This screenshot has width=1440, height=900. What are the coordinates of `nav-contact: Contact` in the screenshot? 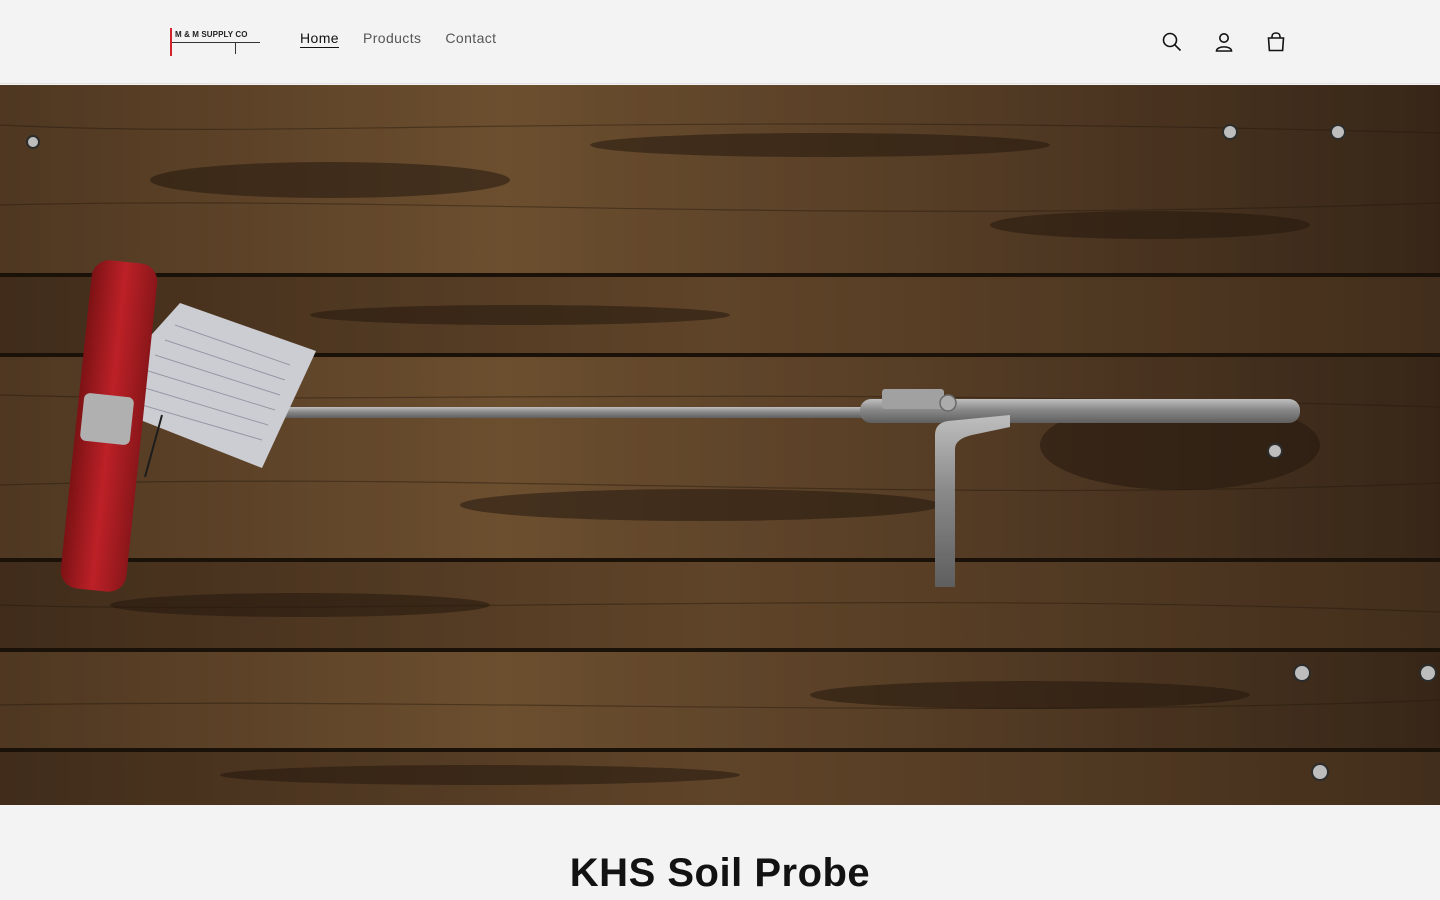 It's located at (470, 38).